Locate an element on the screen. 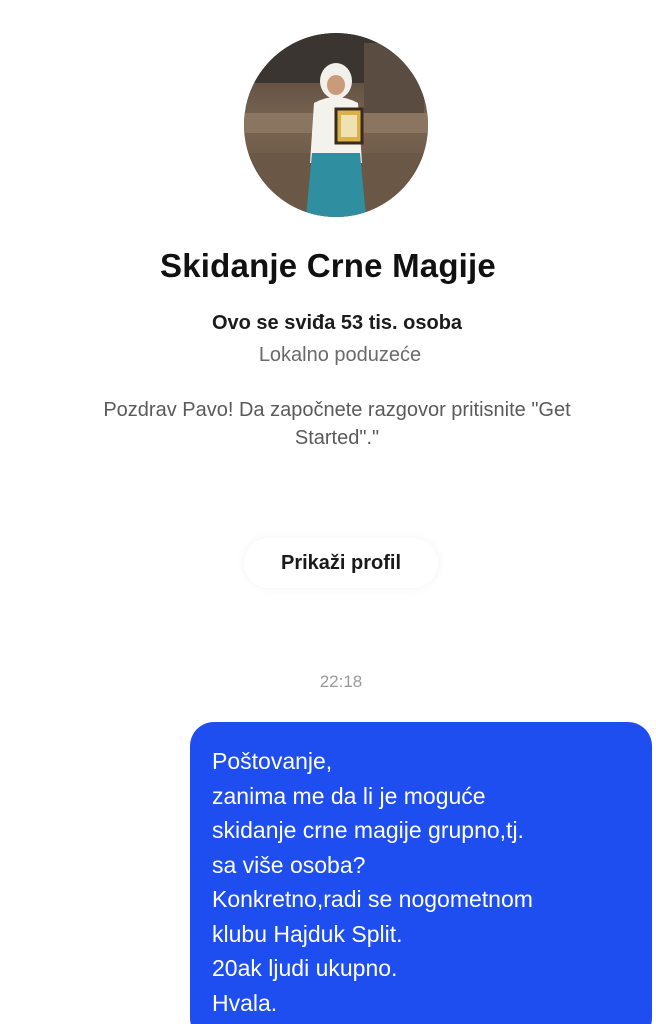 Image resolution: width=656 pixels, height=1024 pixels. message-timestamp: 22:18 is located at coordinates (341, 681).